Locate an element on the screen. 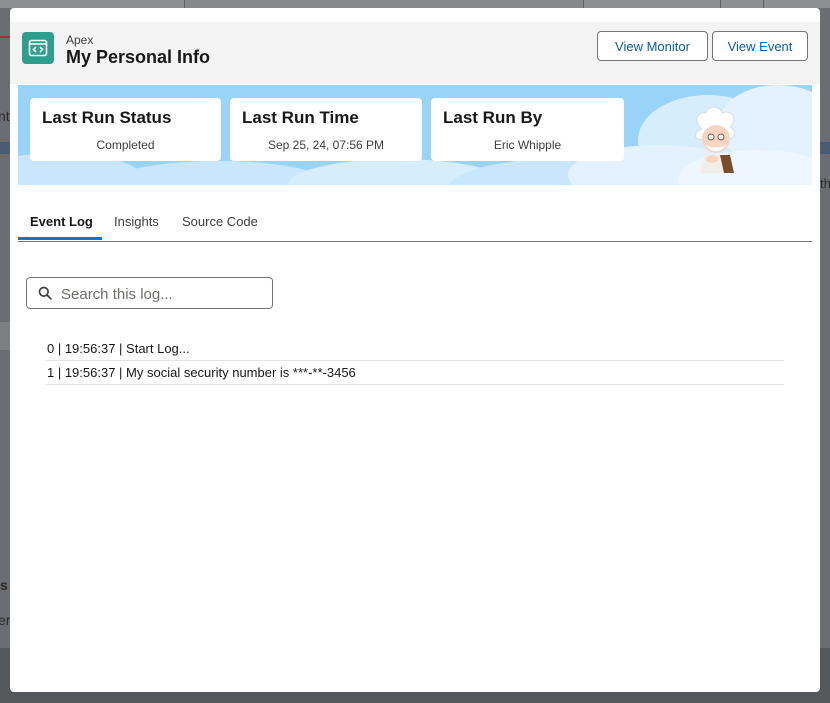 This screenshot has height=703, width=830. background-text-fragment: er is located at coordinates (5, 620).